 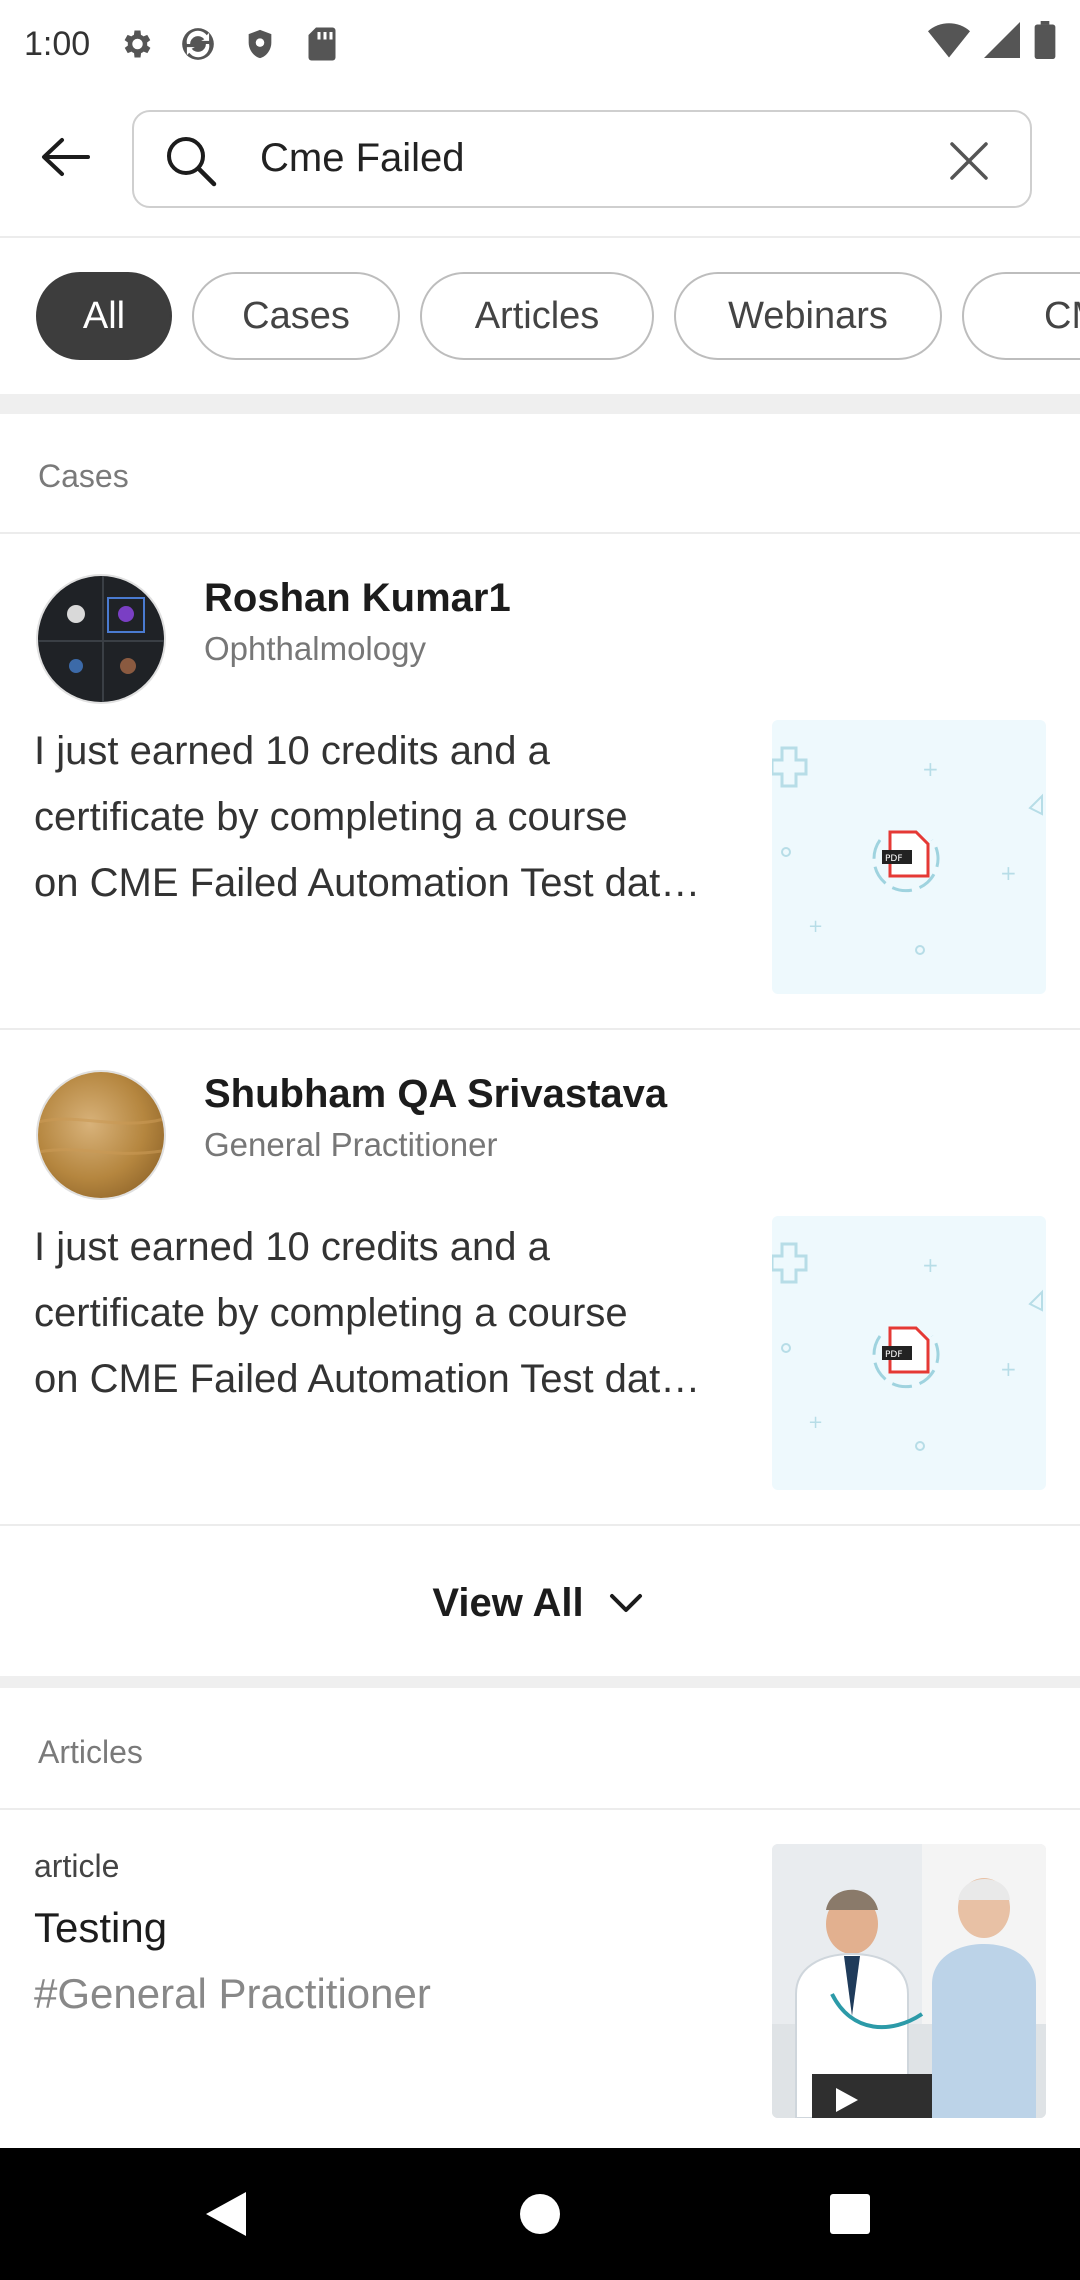 What do you see at coordinates (83, 476) in the screenshot?
I see `section-title: Cases` at bounding box center [83, 476].